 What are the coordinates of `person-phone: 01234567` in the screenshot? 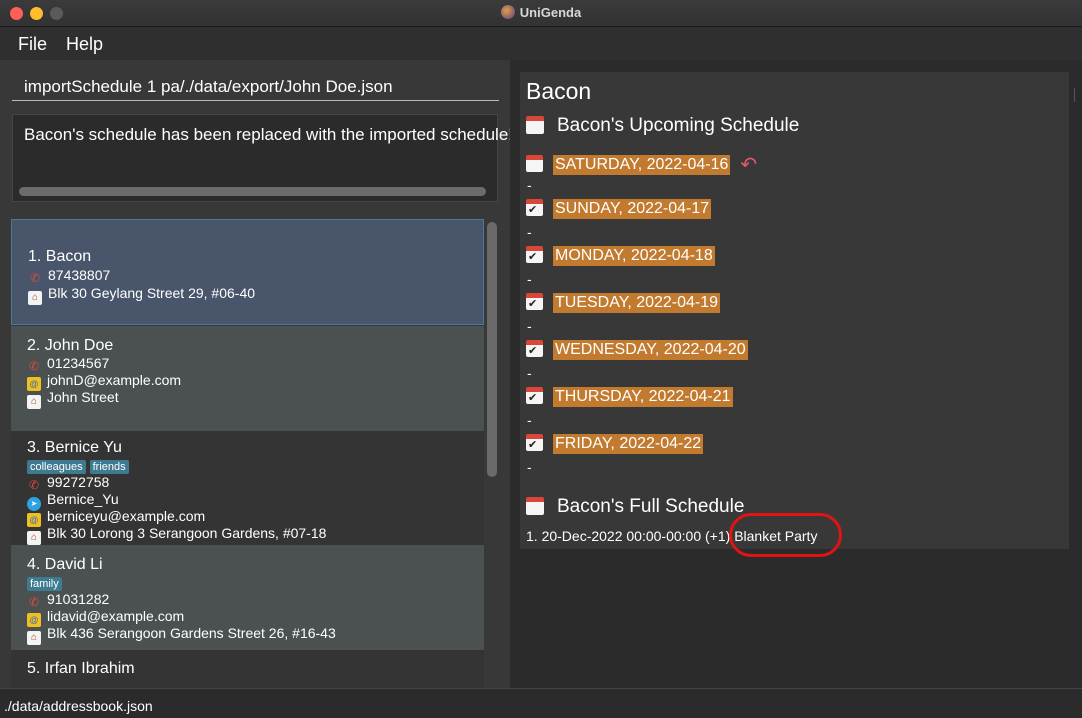 It's located at (78, 363).